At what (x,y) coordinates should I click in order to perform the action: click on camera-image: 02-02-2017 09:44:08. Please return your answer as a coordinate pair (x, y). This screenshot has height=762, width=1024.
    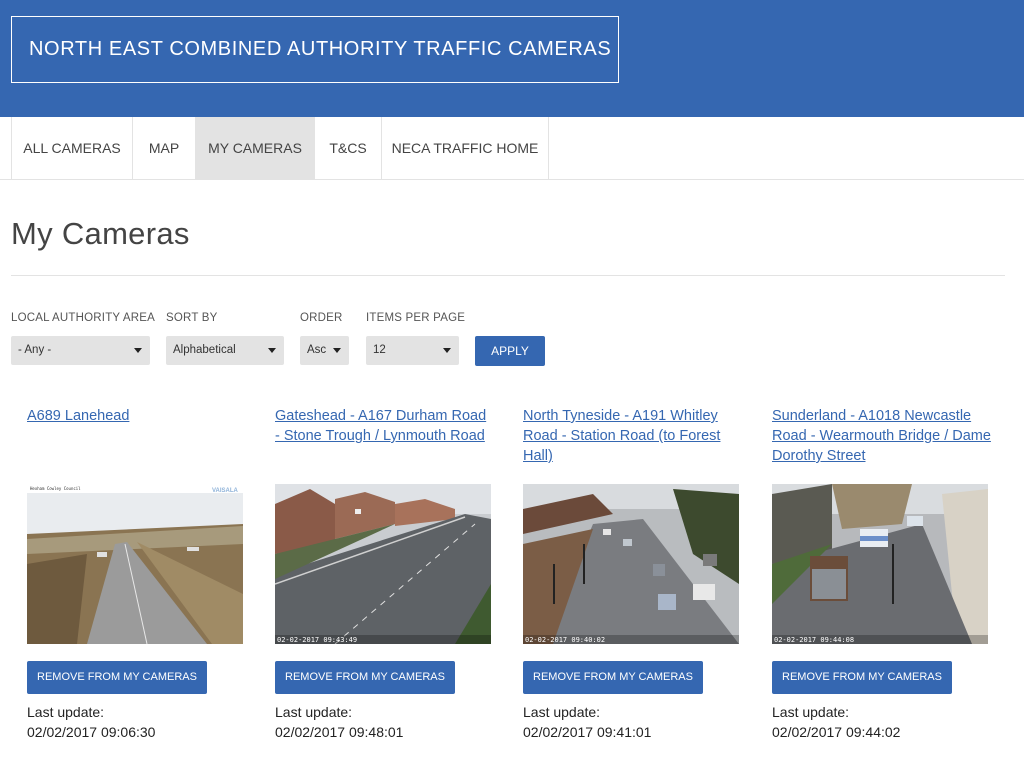
    Looking at the image, I should click on (880, 564).